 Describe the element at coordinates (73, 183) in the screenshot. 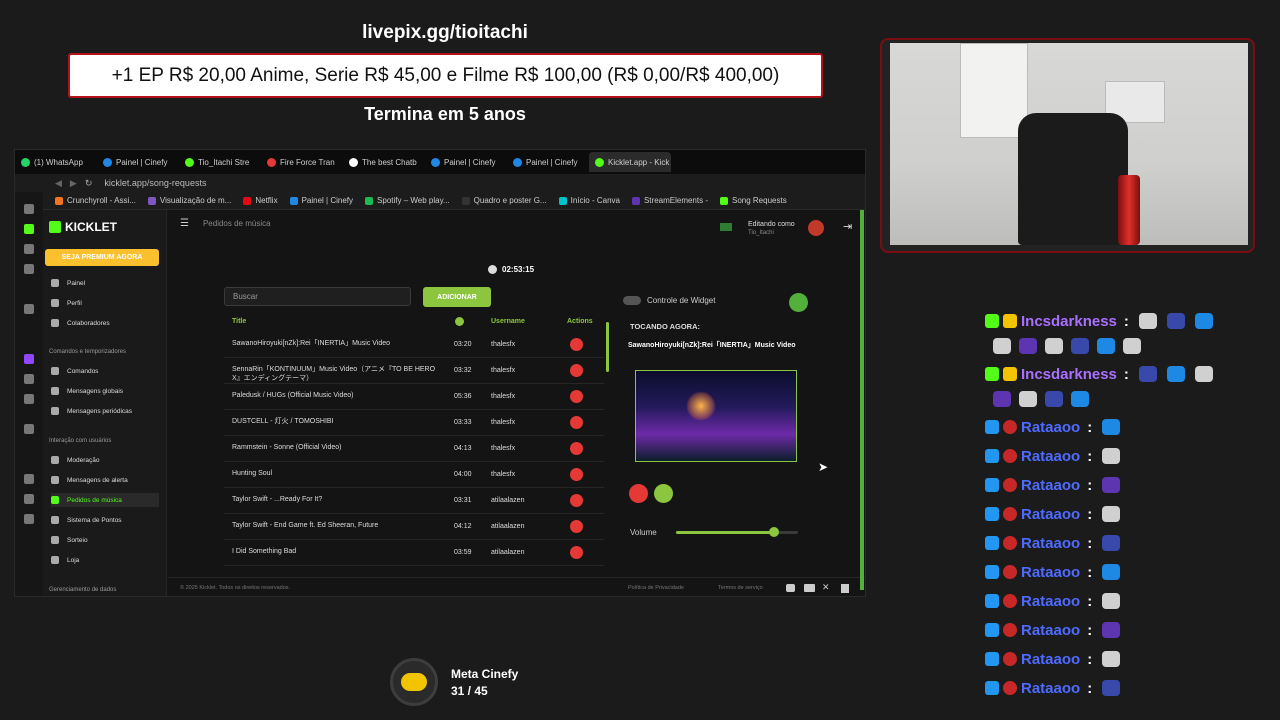

I see `forward-icon: ▶` at that location.